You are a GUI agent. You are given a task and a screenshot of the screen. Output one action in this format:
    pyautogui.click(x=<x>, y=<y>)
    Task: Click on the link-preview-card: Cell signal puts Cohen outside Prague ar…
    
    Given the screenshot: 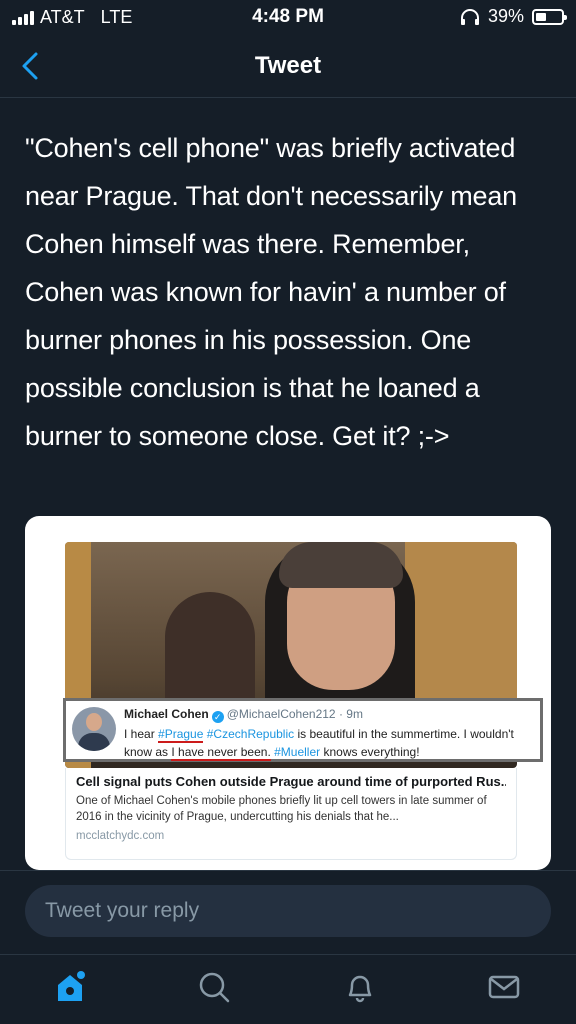 What is the action you would take?
    pyautogui.click(x=291, y=814)
    